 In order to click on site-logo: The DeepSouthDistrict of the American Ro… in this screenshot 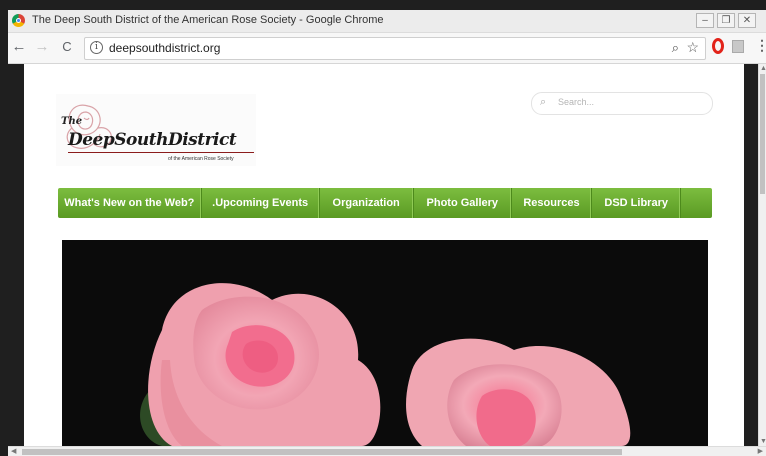, I will do `click(156, 130)`.